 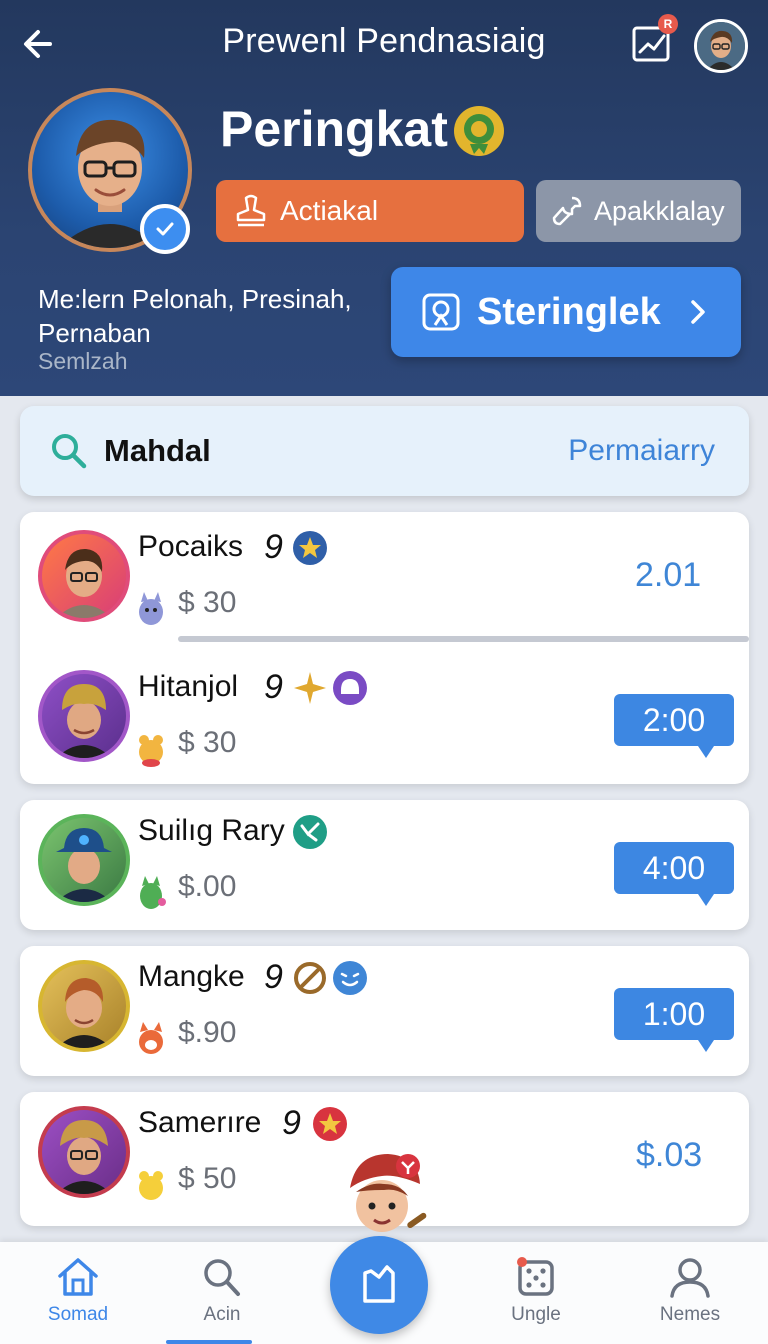 I want to click on rank-title: Peringkat, so click(x=334, y=129).